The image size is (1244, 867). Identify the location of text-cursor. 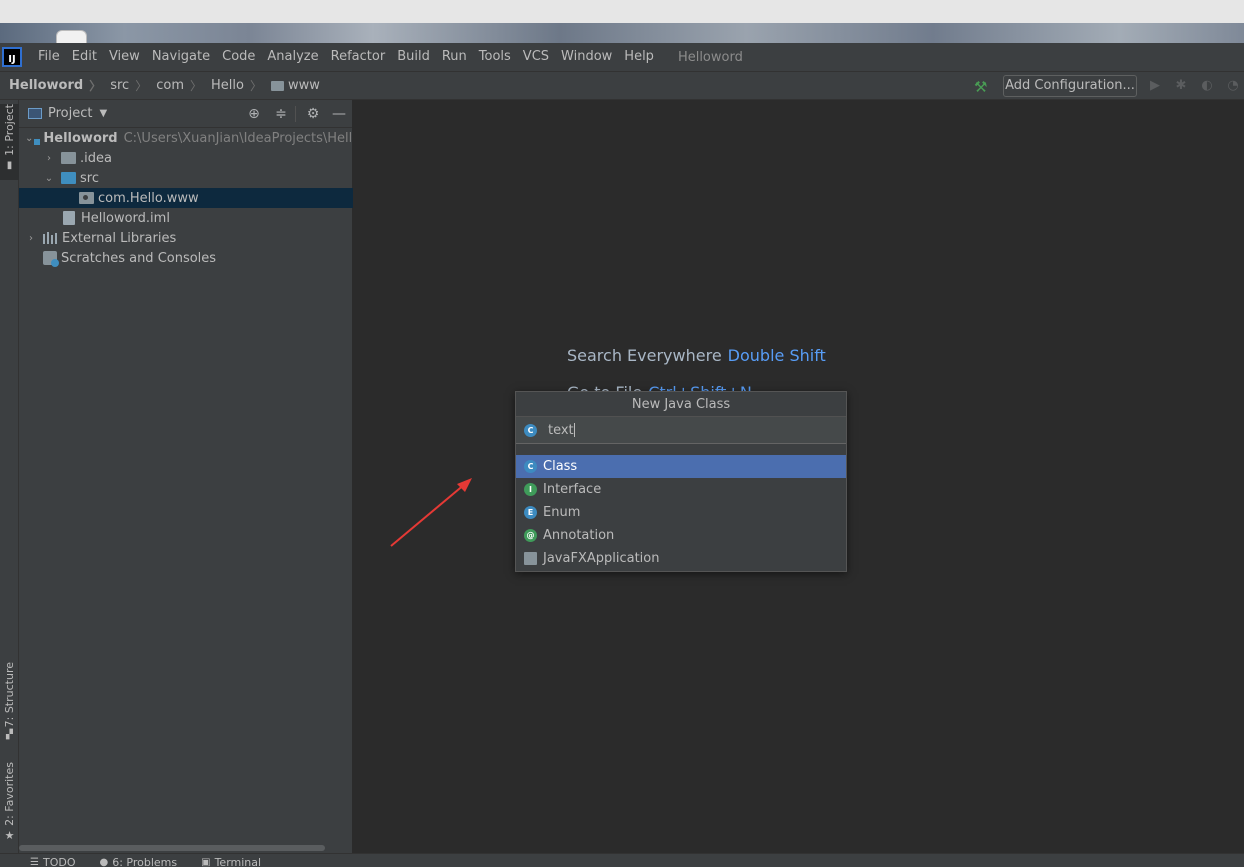
(574, 430).